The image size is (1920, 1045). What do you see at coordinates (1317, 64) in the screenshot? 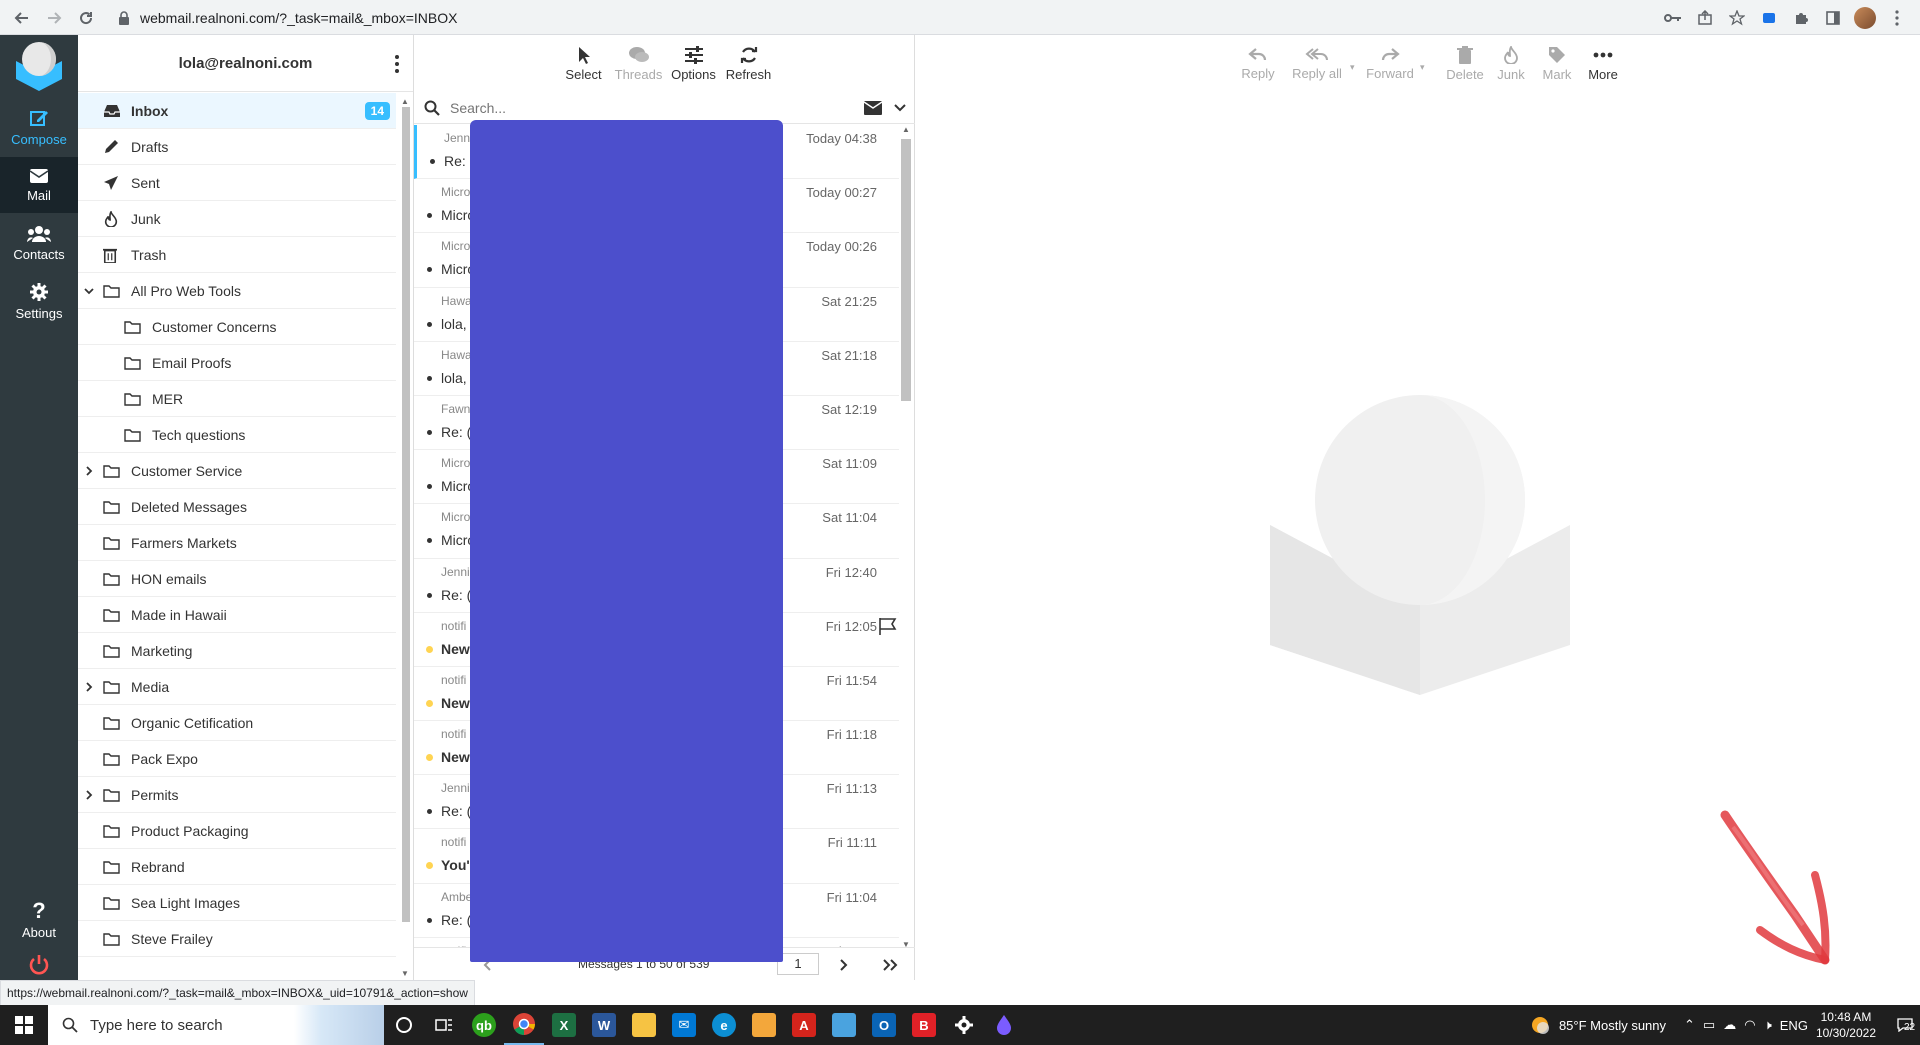
I see `reply-all-button: Reply all` at bounding box center [1317, 64].